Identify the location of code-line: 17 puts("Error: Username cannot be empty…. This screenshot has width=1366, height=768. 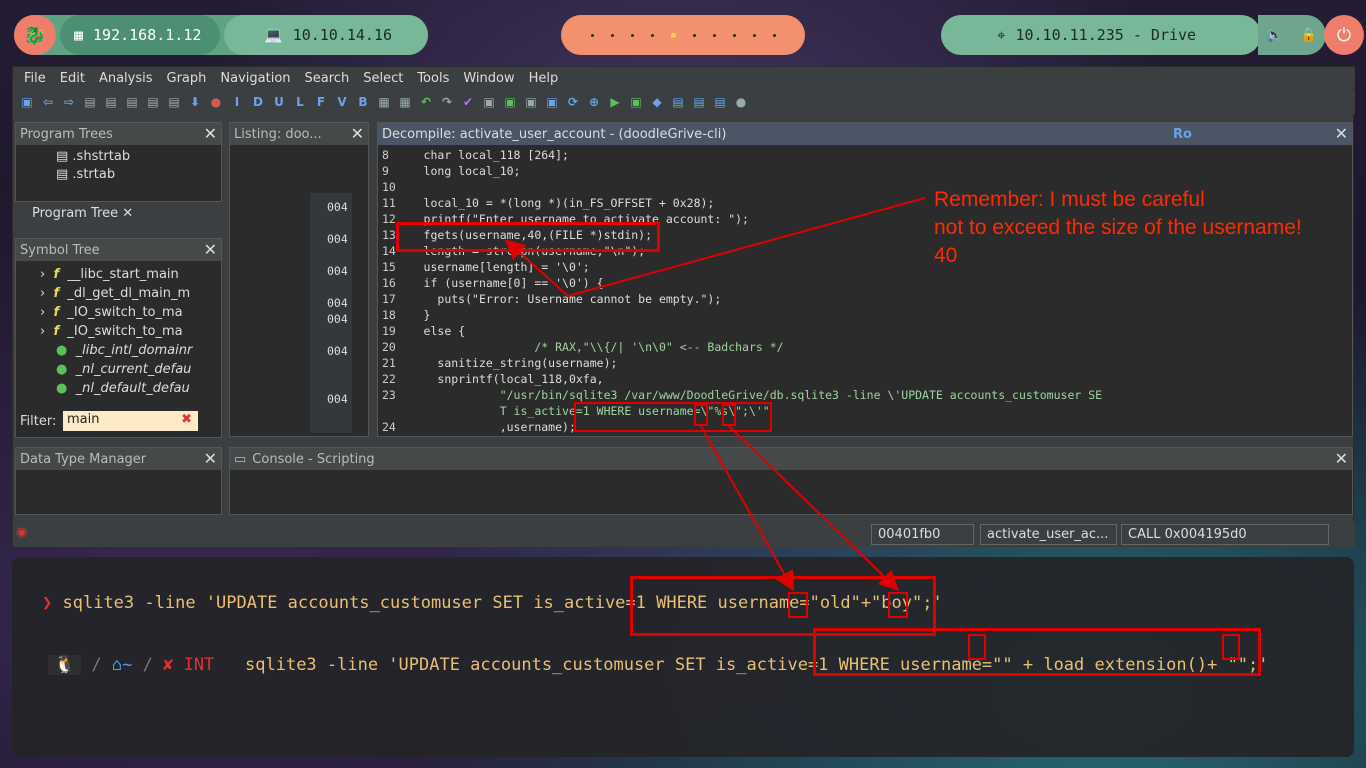
(551, 299).